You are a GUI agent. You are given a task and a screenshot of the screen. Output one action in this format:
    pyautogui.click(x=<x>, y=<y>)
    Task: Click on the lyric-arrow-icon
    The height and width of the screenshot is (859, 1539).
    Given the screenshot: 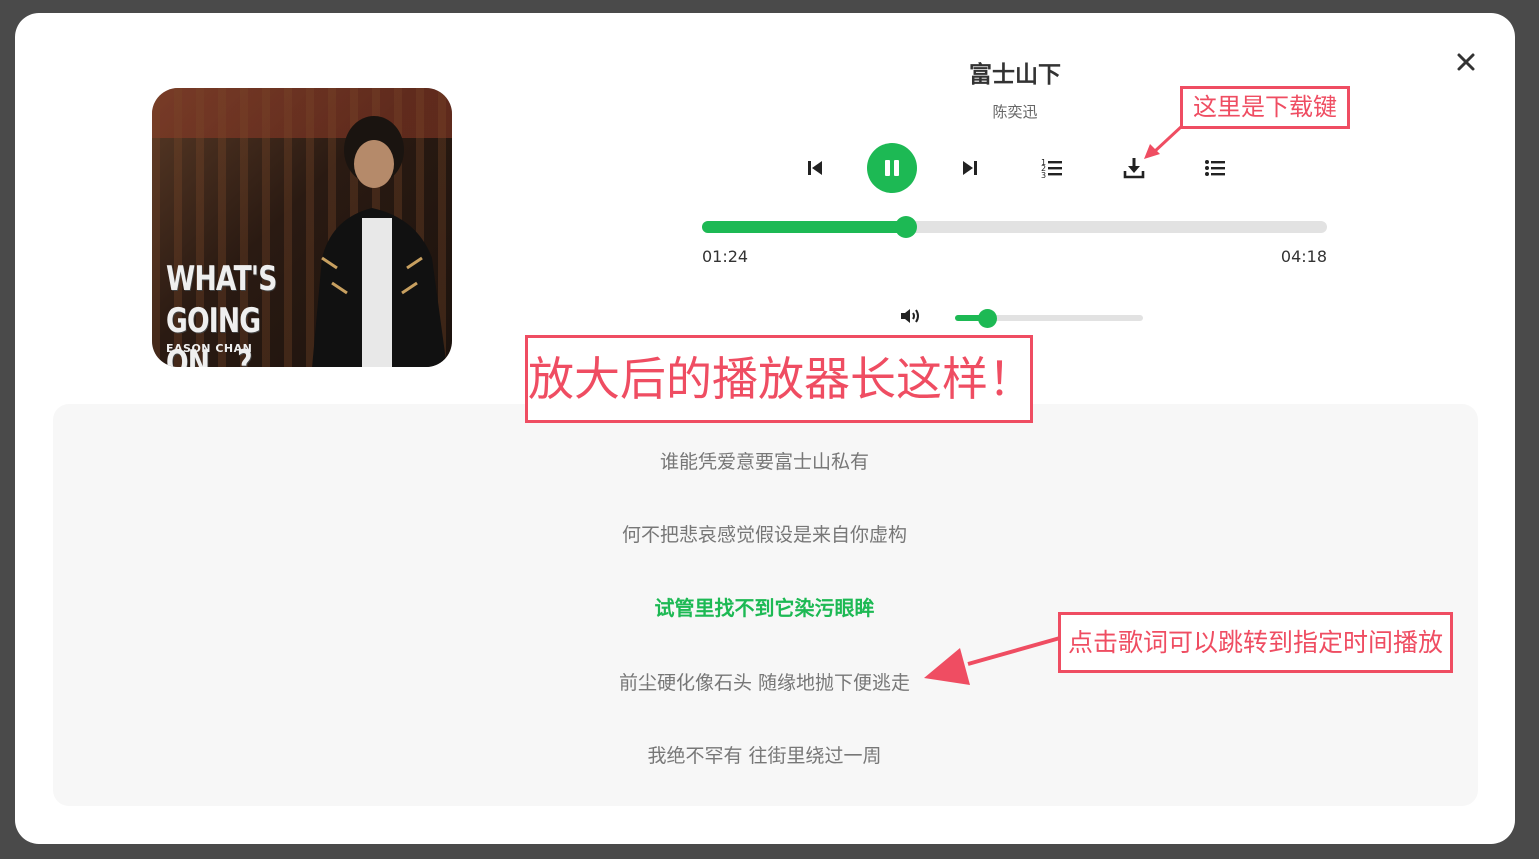 What is the action you would take?
    pyautogui.click(x=992, y=660)
    